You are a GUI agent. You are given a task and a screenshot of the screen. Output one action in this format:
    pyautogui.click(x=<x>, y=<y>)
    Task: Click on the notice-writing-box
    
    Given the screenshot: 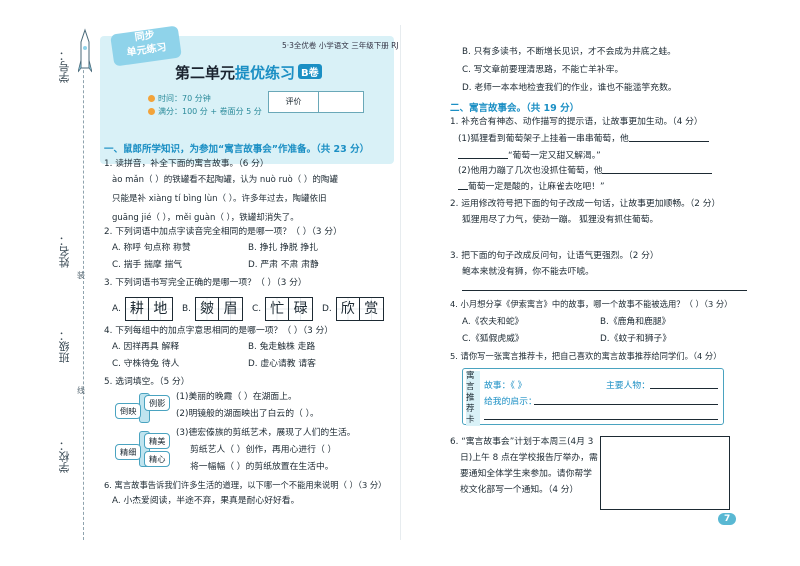 What is the action you would take?
    pyautogui.click(x=665, y=473)
    